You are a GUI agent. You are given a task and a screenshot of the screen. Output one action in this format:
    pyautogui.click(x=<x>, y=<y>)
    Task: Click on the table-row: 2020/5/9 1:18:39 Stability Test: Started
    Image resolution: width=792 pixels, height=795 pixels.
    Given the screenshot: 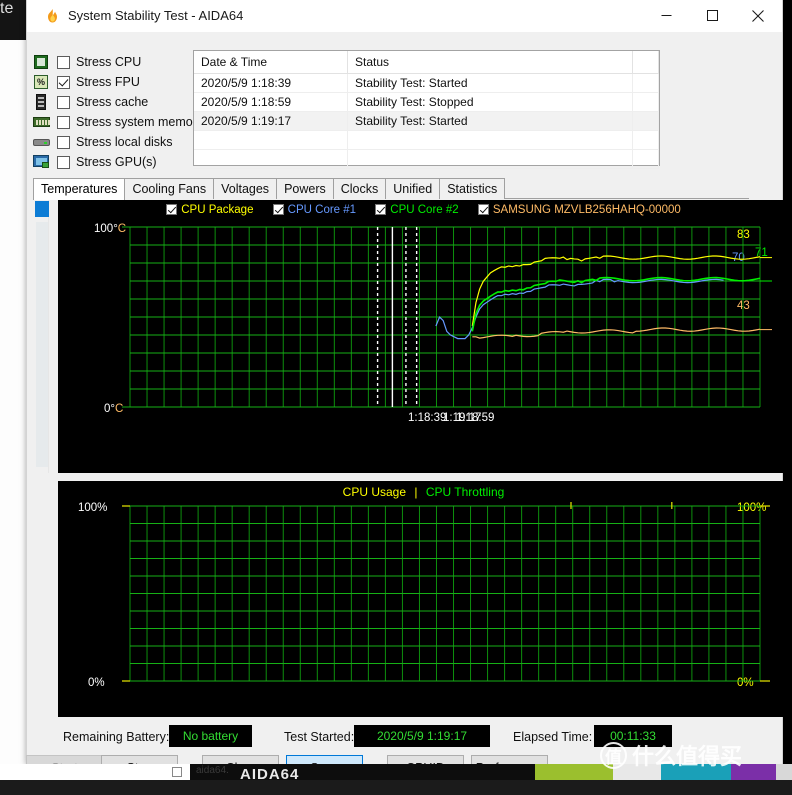 What is the action you would take?
    pyautogui.click(x=426, y=83)
    